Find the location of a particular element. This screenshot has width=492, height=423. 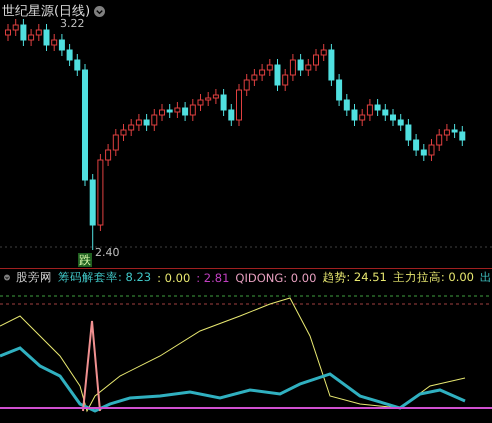

indicator-value: 主力拉高: 0.00 is located at coordinates (433, 277).